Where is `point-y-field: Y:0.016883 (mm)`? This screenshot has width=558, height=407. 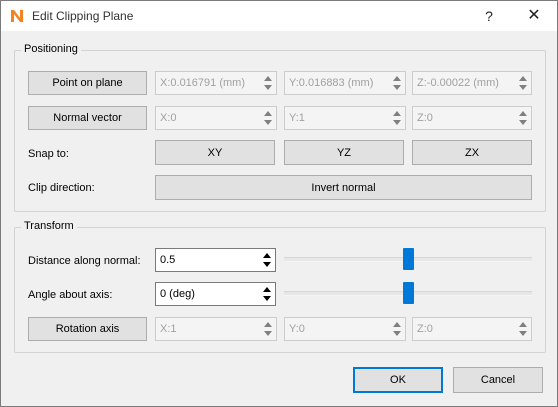
point-y-field: Y:0.016883 (mm) is located at coordinates (345, 83).